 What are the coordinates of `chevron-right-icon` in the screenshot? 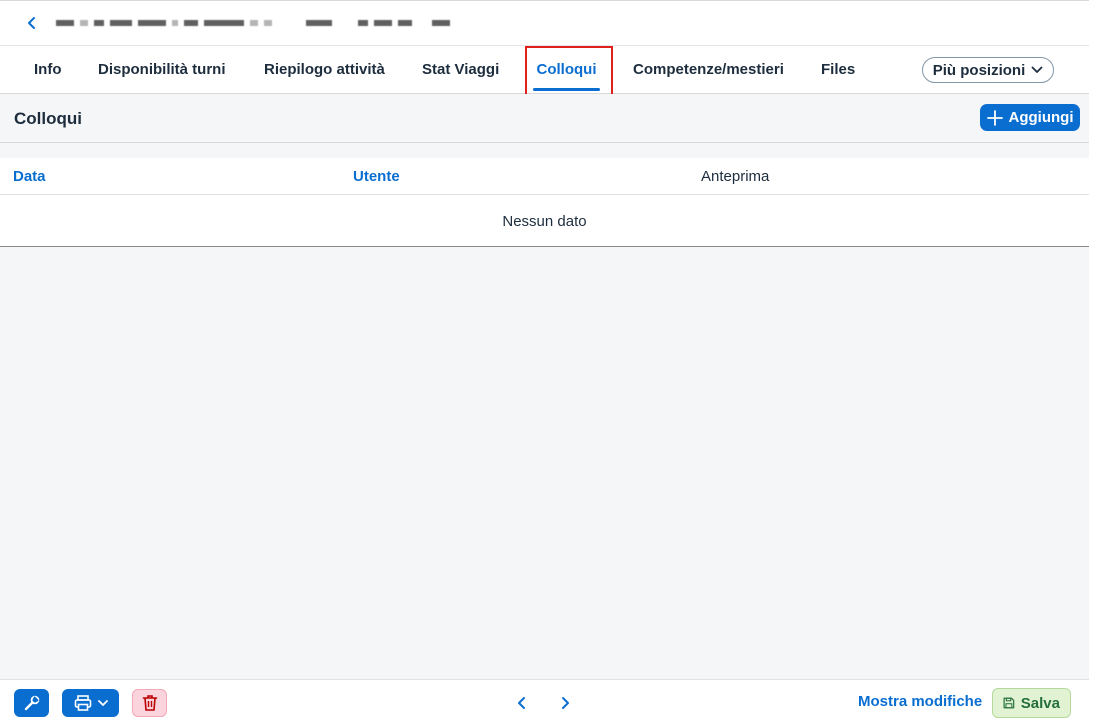 It's located at (565, 703).